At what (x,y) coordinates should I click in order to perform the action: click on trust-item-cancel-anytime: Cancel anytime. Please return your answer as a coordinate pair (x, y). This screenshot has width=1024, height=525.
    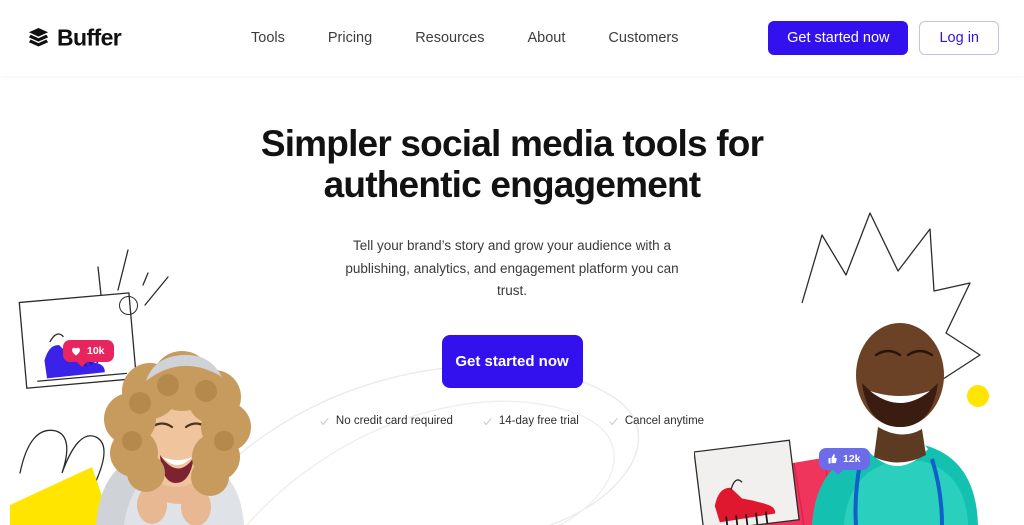
    Looking at the image, I should click on (656, 421).